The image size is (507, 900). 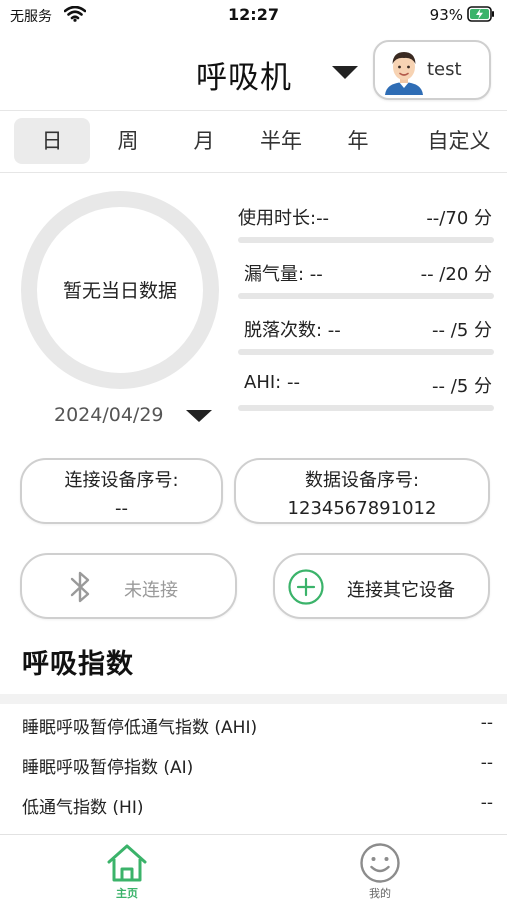 I want to click on index-label: 睡眠呼吸暂停指数 (AI), so click(x=108, y=768).